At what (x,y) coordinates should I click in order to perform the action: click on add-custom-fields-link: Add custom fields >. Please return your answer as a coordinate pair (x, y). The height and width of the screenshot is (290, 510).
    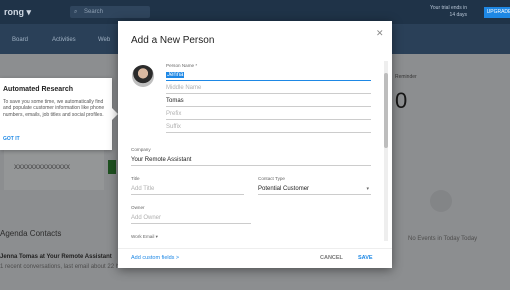
    Looking at the image, I should click on (155, 258).